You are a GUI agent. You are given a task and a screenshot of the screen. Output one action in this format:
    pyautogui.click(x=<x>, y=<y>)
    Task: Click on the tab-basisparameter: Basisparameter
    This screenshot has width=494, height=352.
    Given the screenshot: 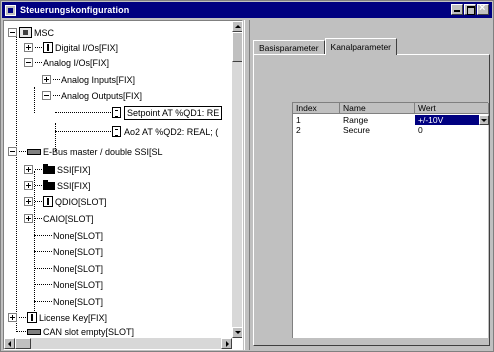 What is the action you would take?
    pyautogui.click(x=289, y=47)
    